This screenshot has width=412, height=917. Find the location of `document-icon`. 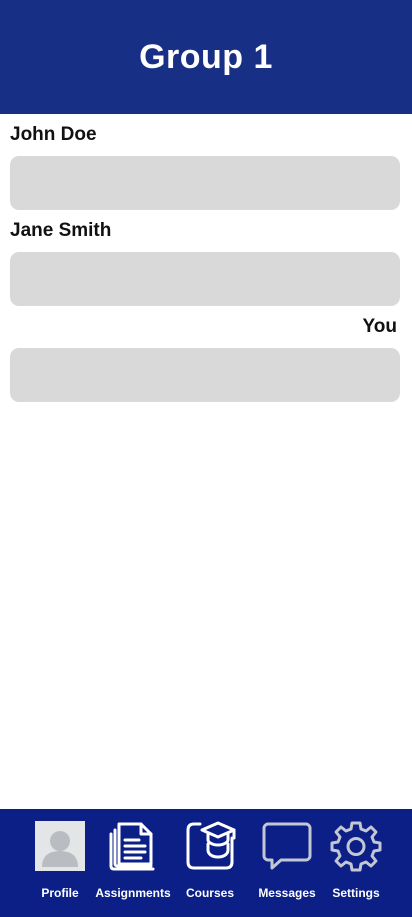

document-icon is located at coordinates (133, 846).